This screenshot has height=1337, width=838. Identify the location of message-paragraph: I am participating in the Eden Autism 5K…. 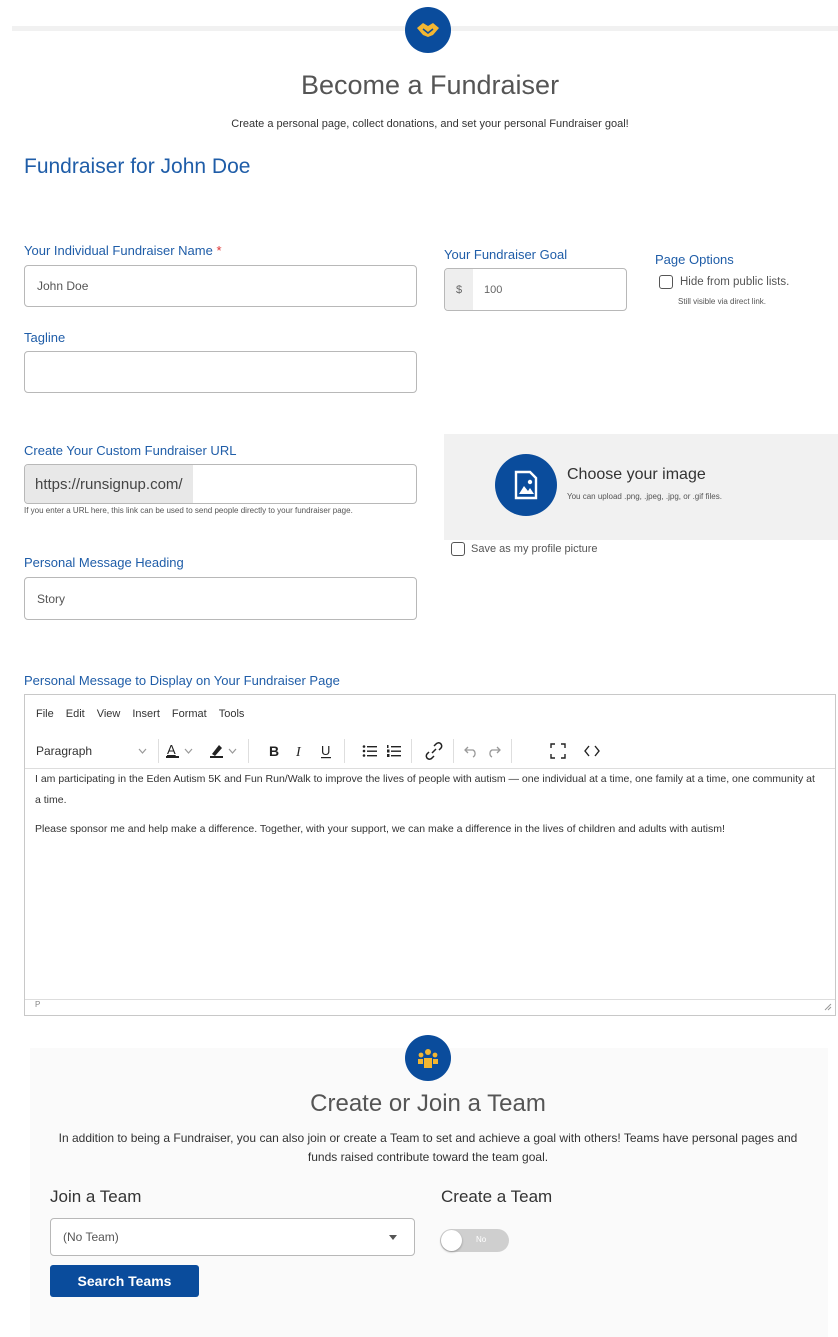
(425, 789).